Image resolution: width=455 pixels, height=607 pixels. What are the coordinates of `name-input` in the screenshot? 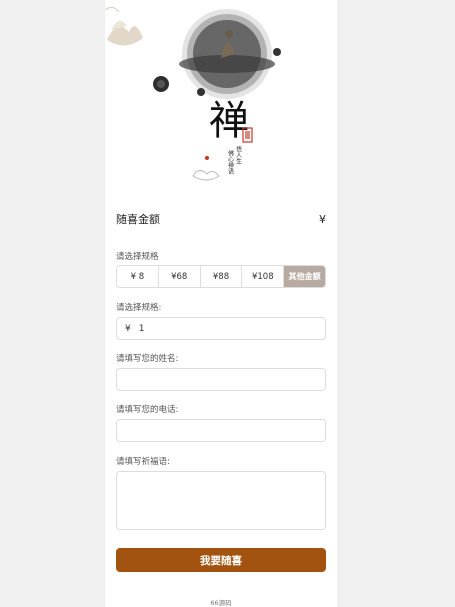 It's located at (221, 379).